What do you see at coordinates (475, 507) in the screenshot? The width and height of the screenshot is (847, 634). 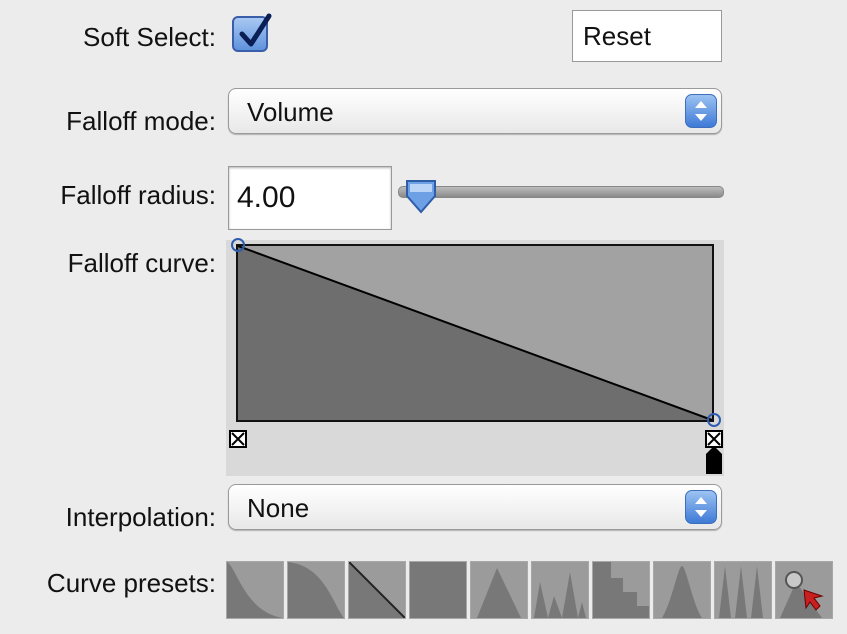 I see `interpolation-select: None` at bounding box center [475, 507].